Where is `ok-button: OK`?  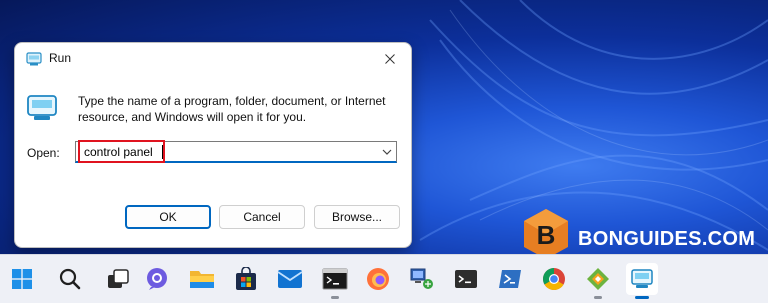
ok-button: OK is located at coordinates (168, 217).